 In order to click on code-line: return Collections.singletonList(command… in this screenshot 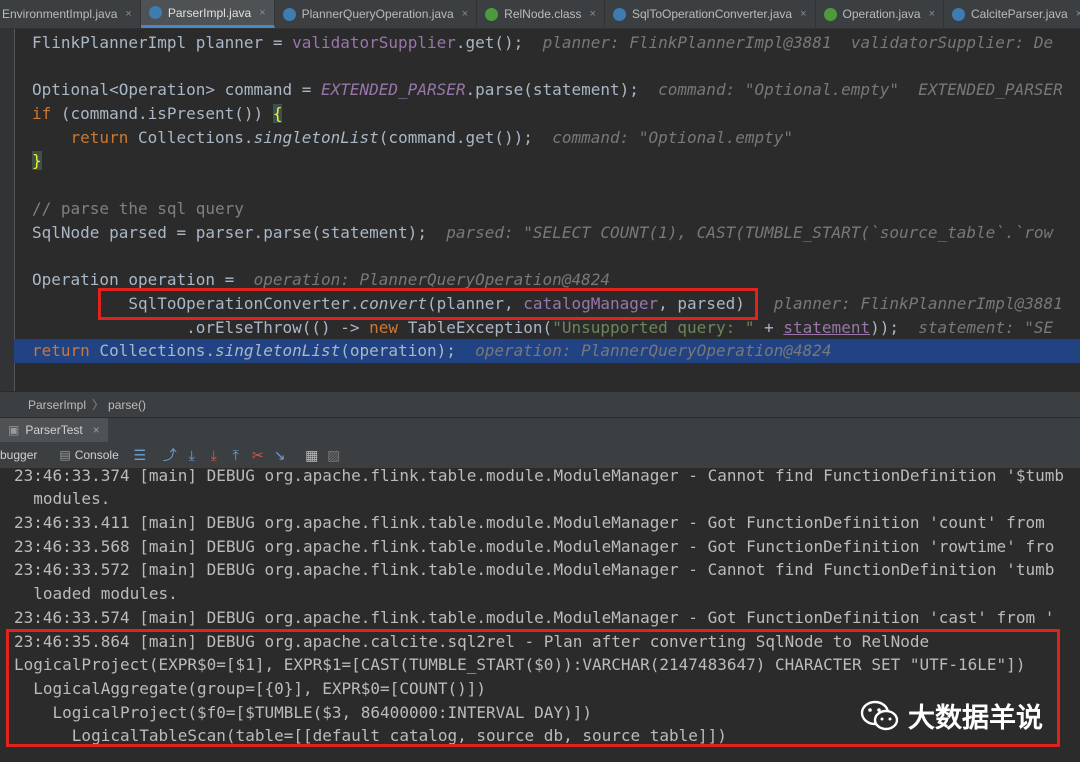, I will do `click(432, 137)`.